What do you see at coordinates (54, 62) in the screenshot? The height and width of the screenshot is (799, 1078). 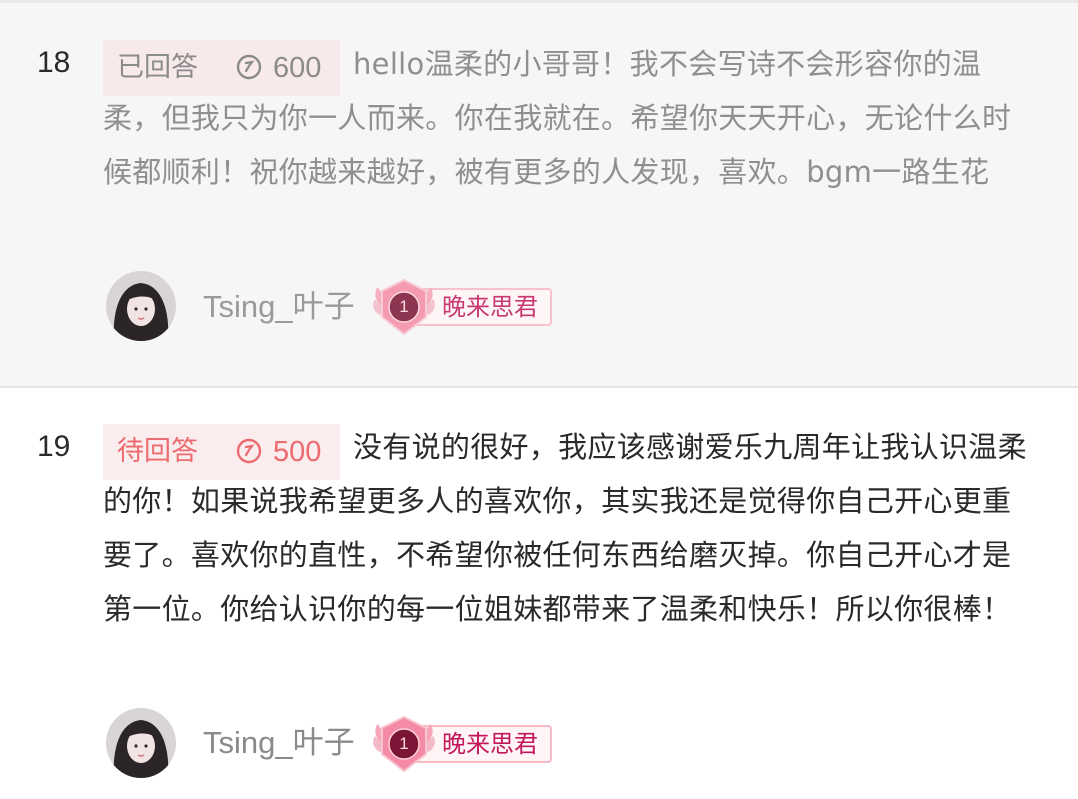 I see `answer-number: 18` at bounding box center [54, 62].